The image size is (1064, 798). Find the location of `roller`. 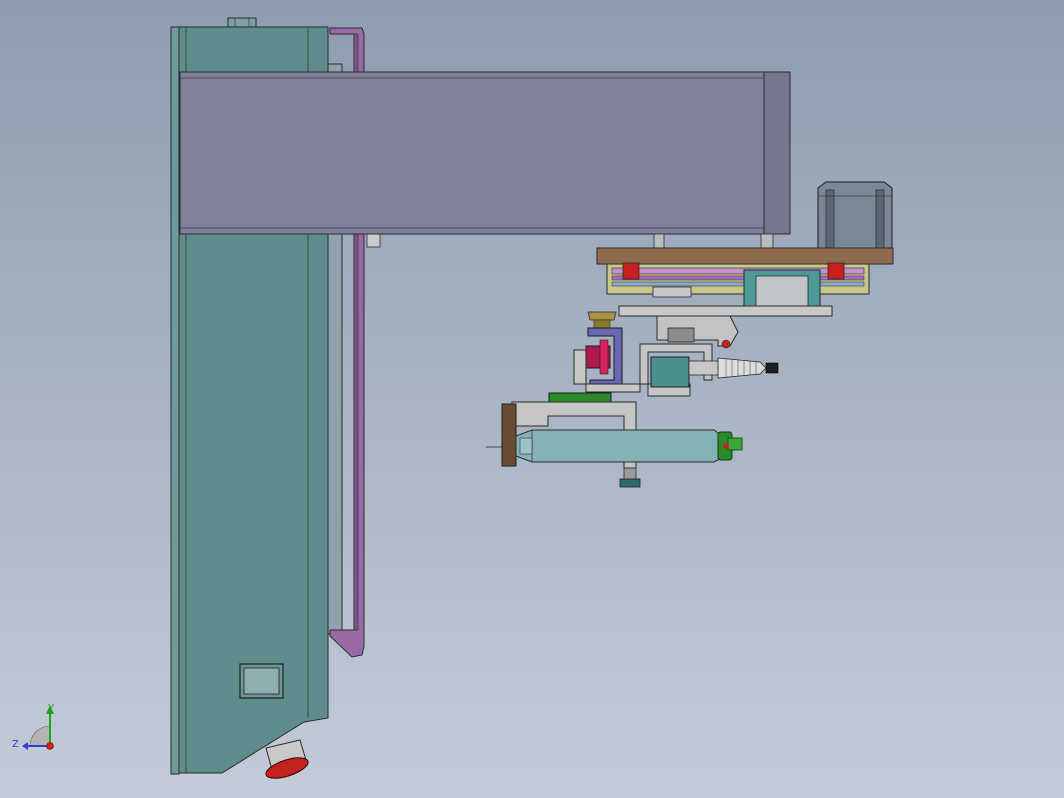

roller is located at coordinates (619, 446).